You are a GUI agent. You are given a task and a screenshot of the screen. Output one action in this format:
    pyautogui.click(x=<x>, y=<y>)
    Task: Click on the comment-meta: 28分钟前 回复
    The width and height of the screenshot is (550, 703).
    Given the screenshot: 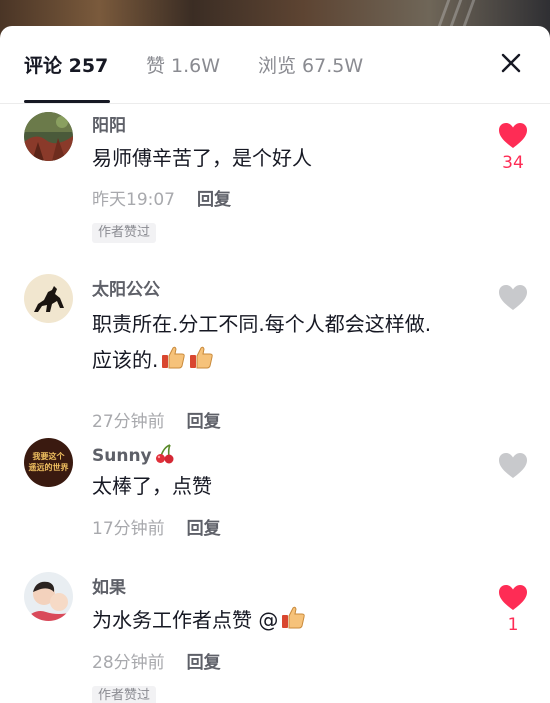 What is the action you would take?
    pyautogui.click(x=156, y=663)
    